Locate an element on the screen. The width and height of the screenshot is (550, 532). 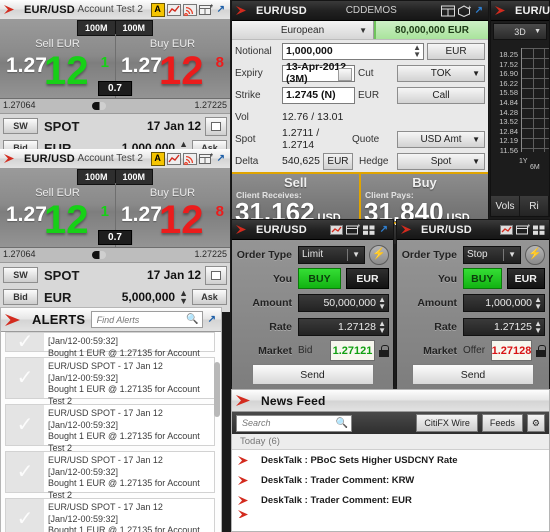
buy-side-1: Buy EUR 1.27 12 8 is located at coordinates (172, 67).